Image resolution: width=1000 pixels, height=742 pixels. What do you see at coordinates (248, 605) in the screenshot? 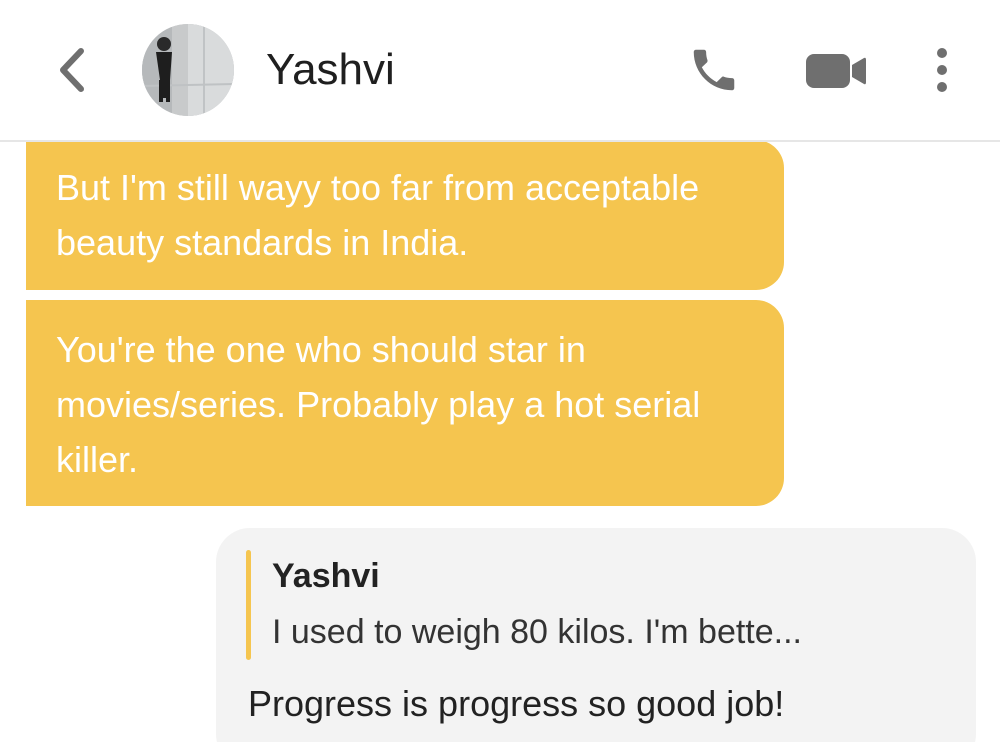
I see `quote-bar` at bounding box center [248, 605].